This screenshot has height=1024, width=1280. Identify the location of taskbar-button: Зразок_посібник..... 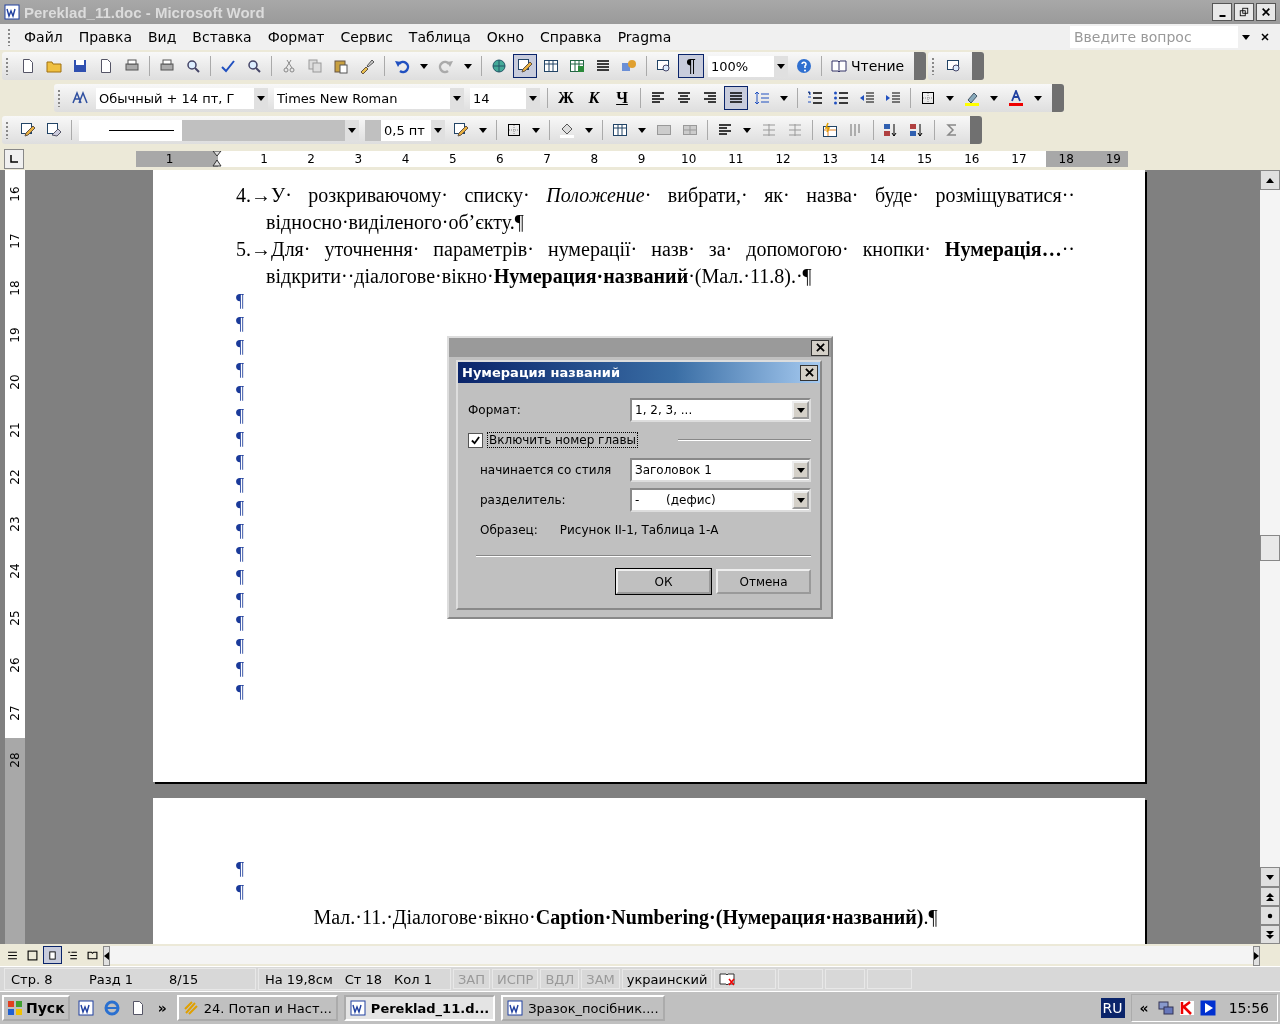
(583, 1008).